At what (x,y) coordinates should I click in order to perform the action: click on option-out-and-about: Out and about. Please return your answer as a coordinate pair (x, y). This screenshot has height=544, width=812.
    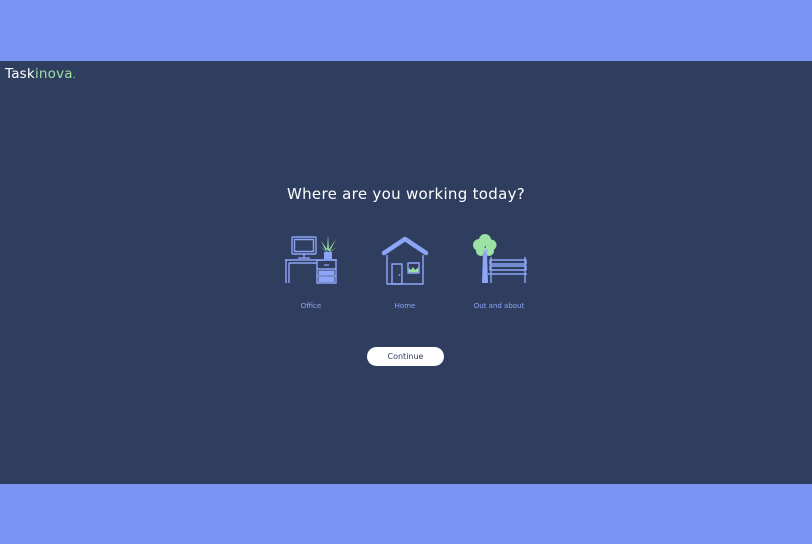
    Looking at the image, I should click on (499, 273).